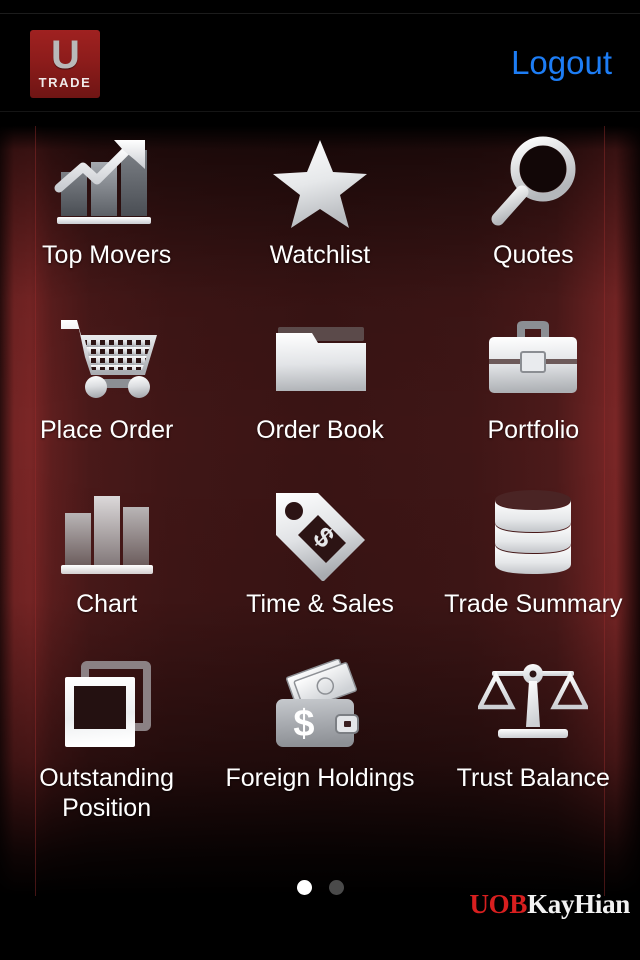 This screenshot has height=960, width=640. I want to click on utrade-logo-mark: U, so click(65, 55).